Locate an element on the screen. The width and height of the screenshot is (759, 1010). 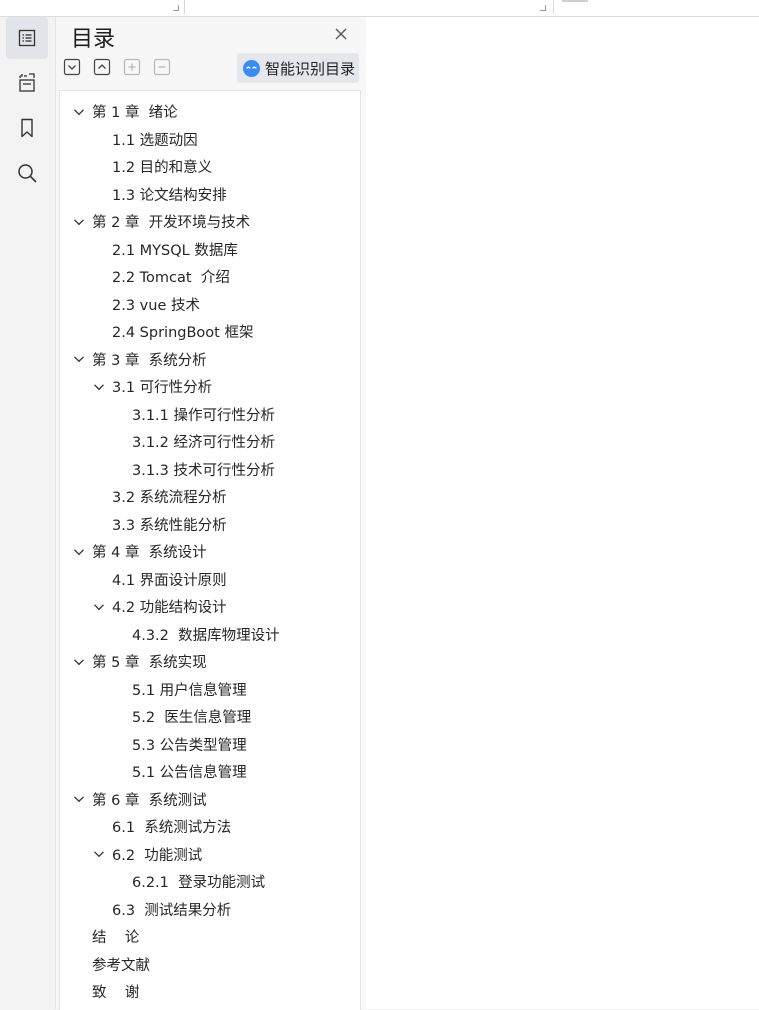
toc-item-level-1: 4.1 界面设计原则 is located at coordinates (210, 579).